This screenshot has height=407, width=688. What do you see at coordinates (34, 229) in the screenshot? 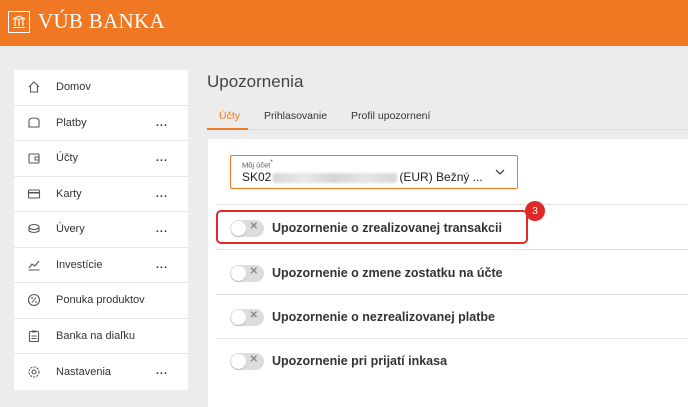
I see `loan-icon` at bounding box center [34, 229].